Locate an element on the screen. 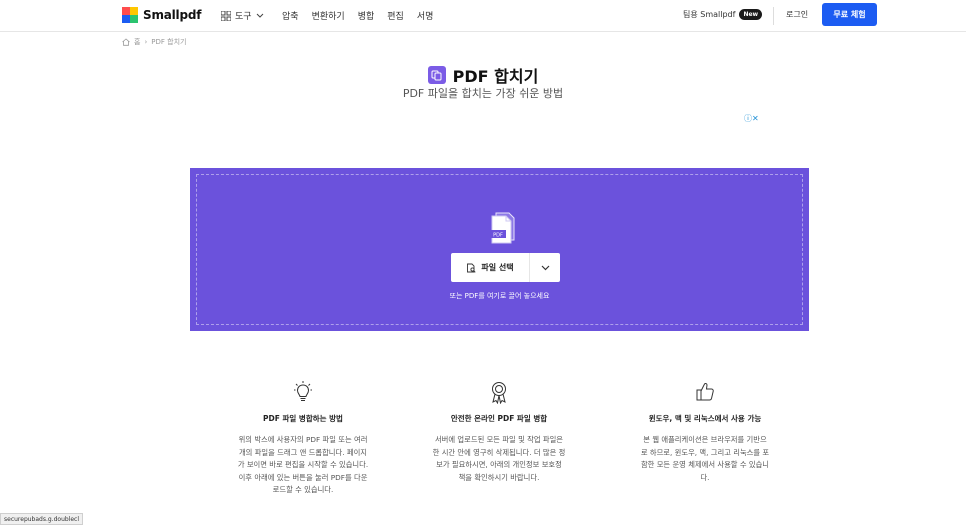 Image resolution: width=966 pixels, height=525 pixels. breadcrumb: 홈 › PDF 합치기 is located at coordinates (154, 42).